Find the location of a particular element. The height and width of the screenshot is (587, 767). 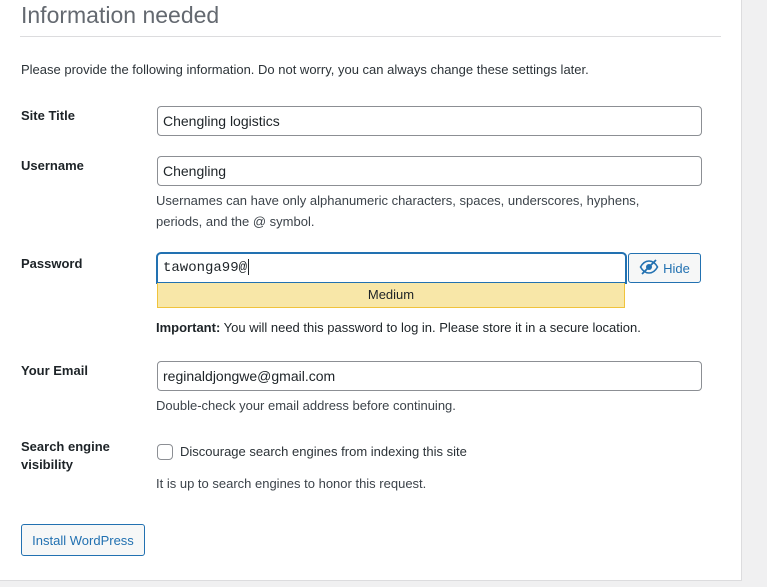

password-strength-meter: Medium is located at coordinates (391, 295).